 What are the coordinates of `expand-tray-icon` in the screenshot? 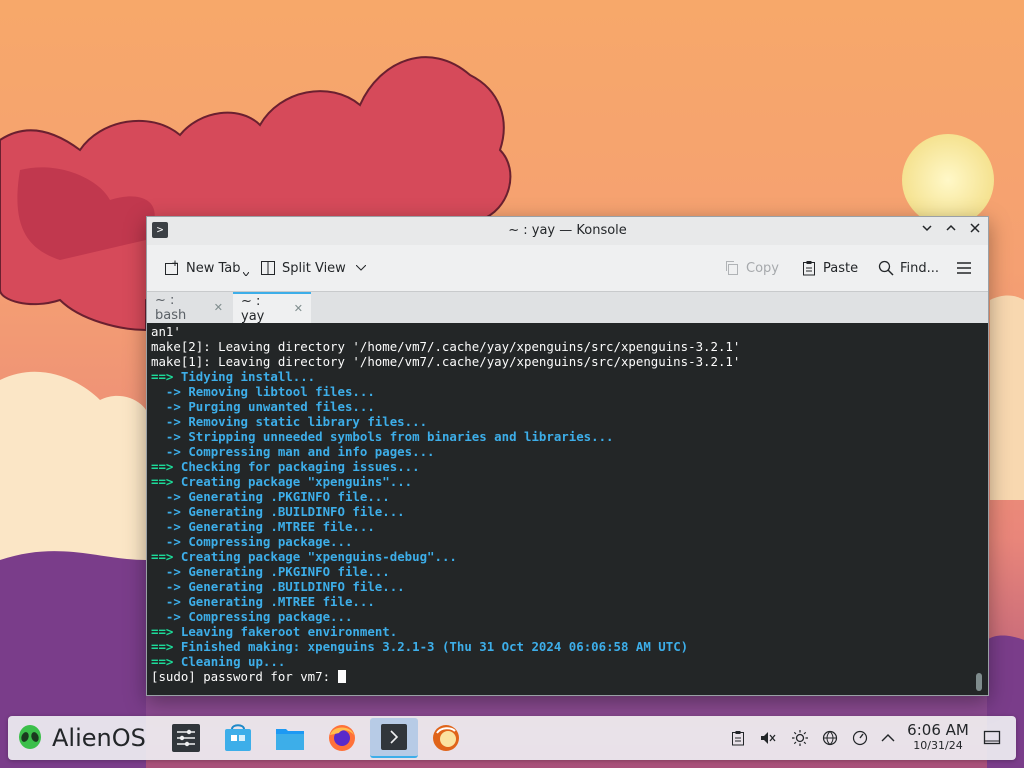 It's located at (888, 738).